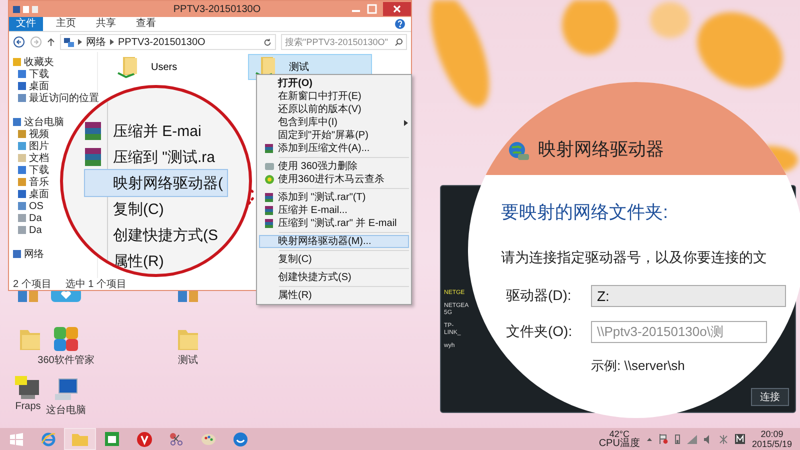  What do you see at coordinates (397, 9) in the screenshot?
I see `close-icon` at bounding box center [397, 9].